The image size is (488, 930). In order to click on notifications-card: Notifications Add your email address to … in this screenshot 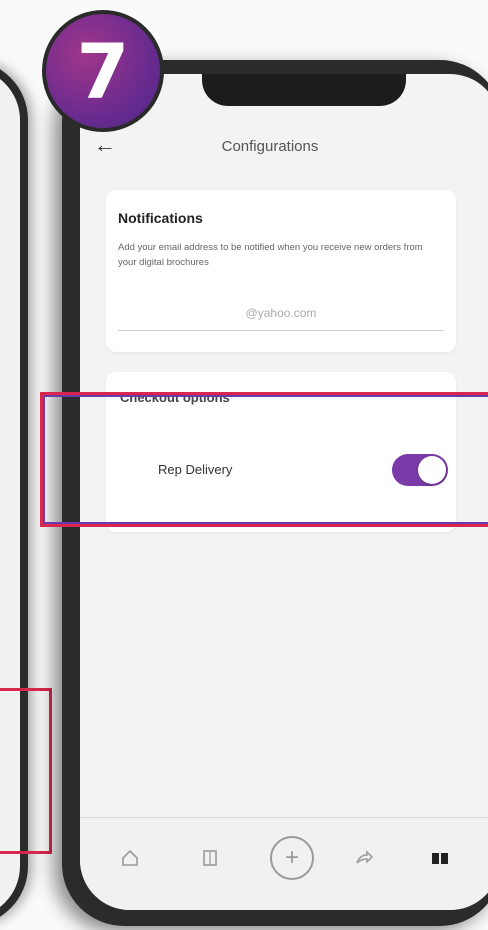, I will do `click(281, 271)`.